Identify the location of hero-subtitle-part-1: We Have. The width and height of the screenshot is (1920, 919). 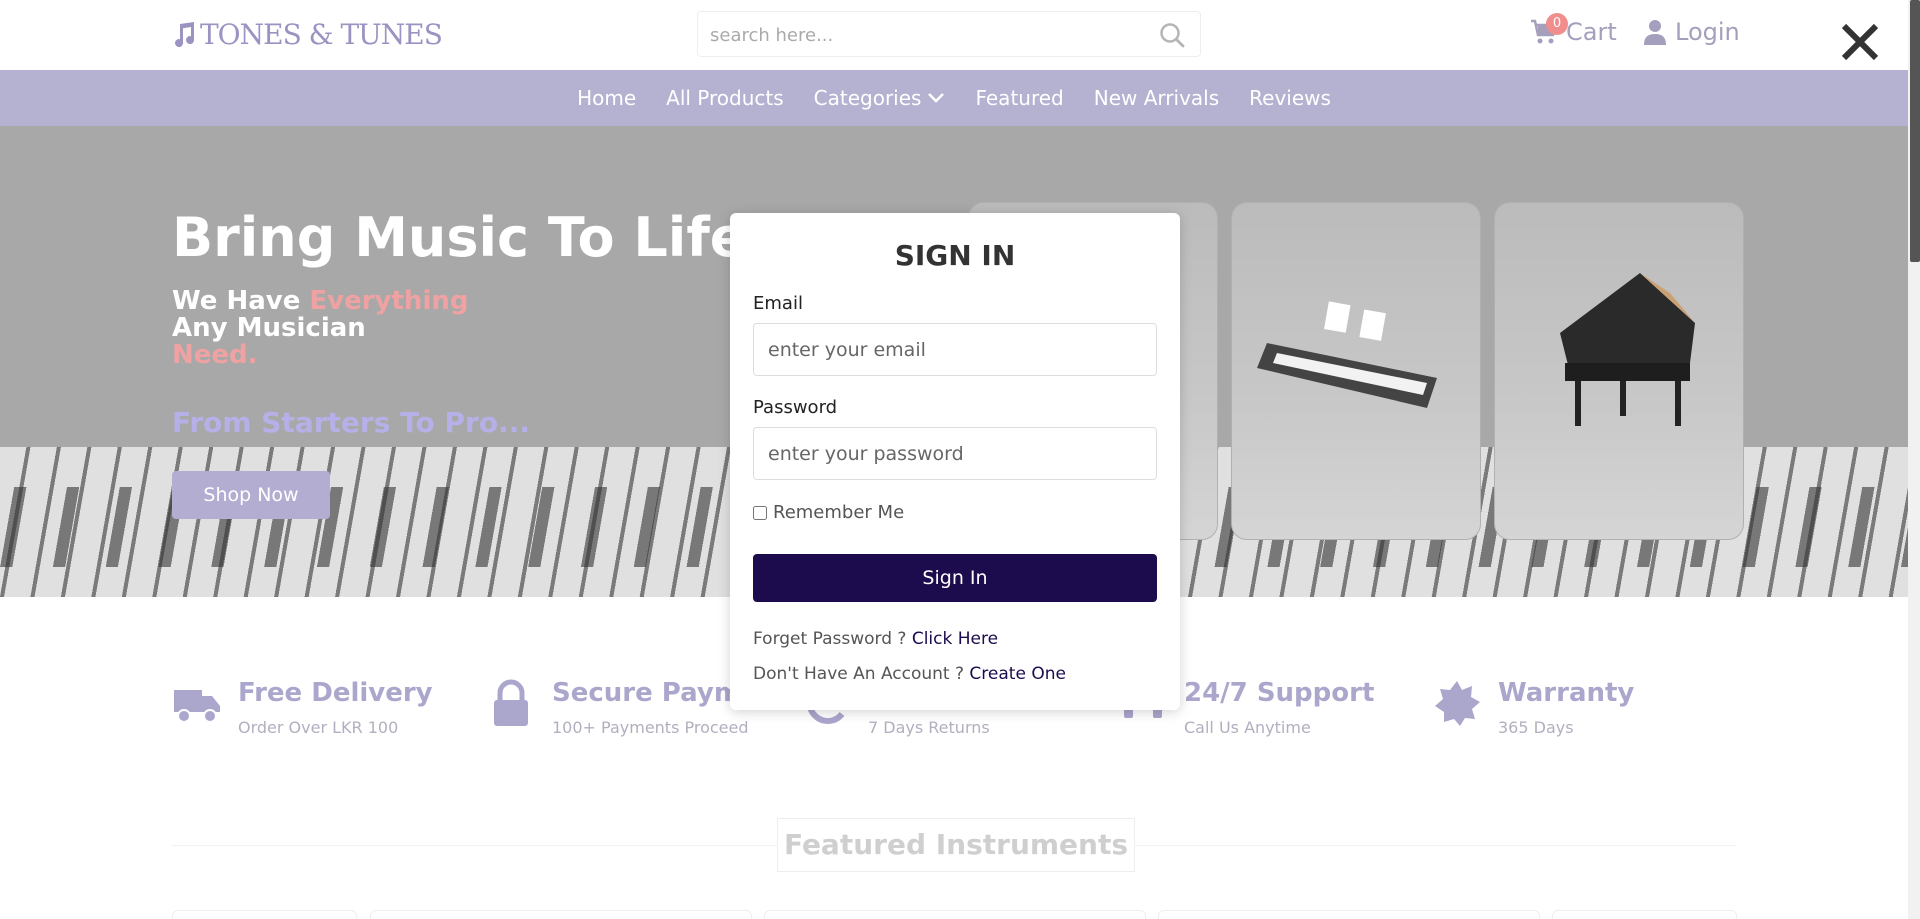
(241, 301).